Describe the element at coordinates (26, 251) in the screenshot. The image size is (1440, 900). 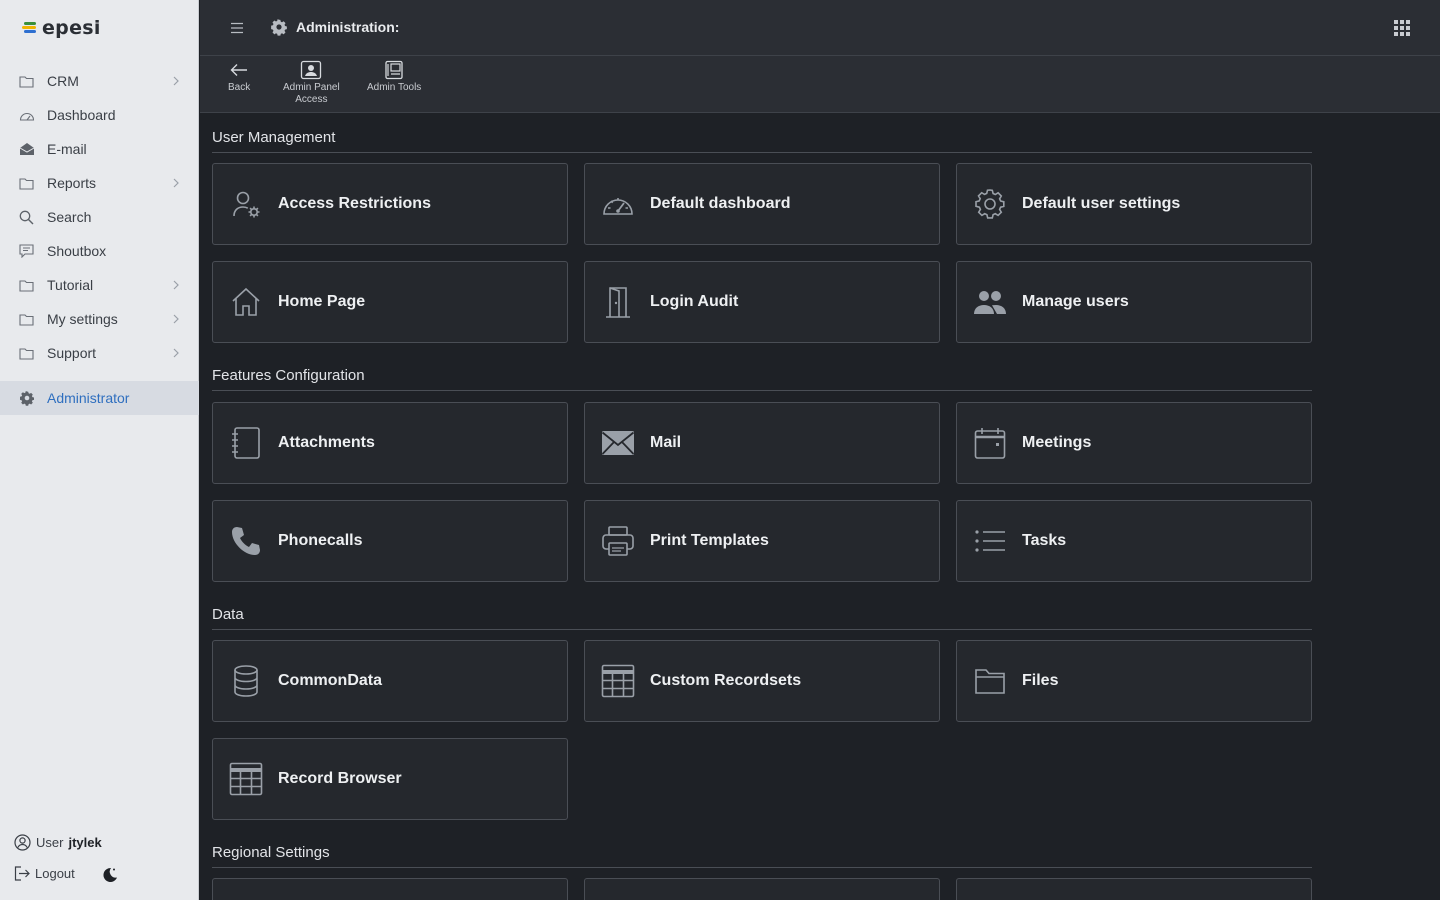
I see `chat-icon` at that location.